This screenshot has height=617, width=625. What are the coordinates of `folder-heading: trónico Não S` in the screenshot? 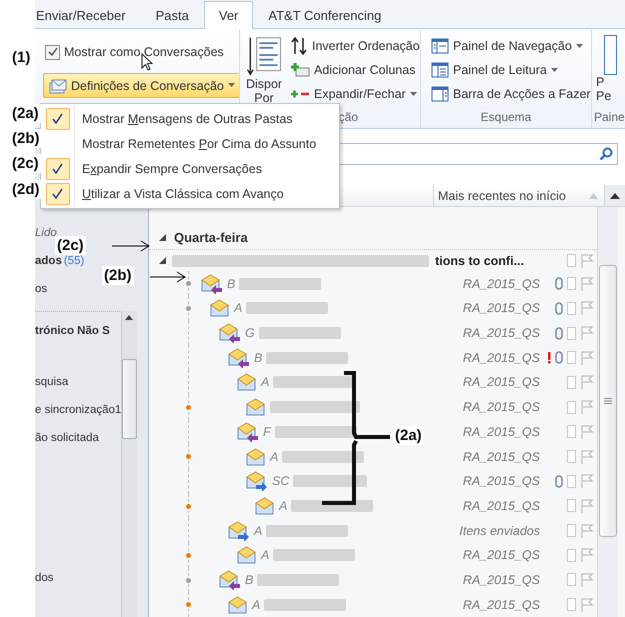 It's located at (77, 331).